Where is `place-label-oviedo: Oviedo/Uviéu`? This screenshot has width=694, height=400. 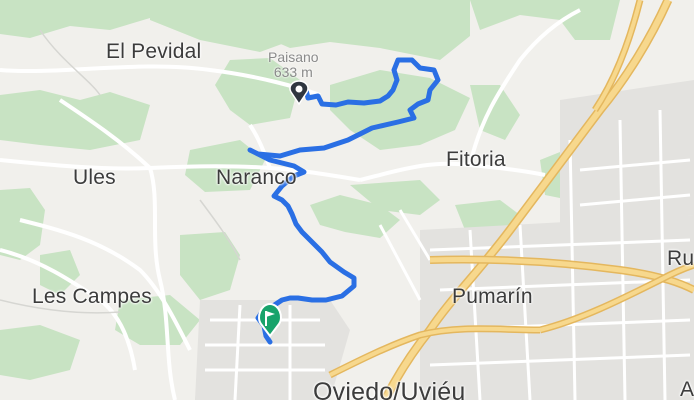
place-label-oviedo: Oviedo/Uviéu is located at coordinates (389, 389).